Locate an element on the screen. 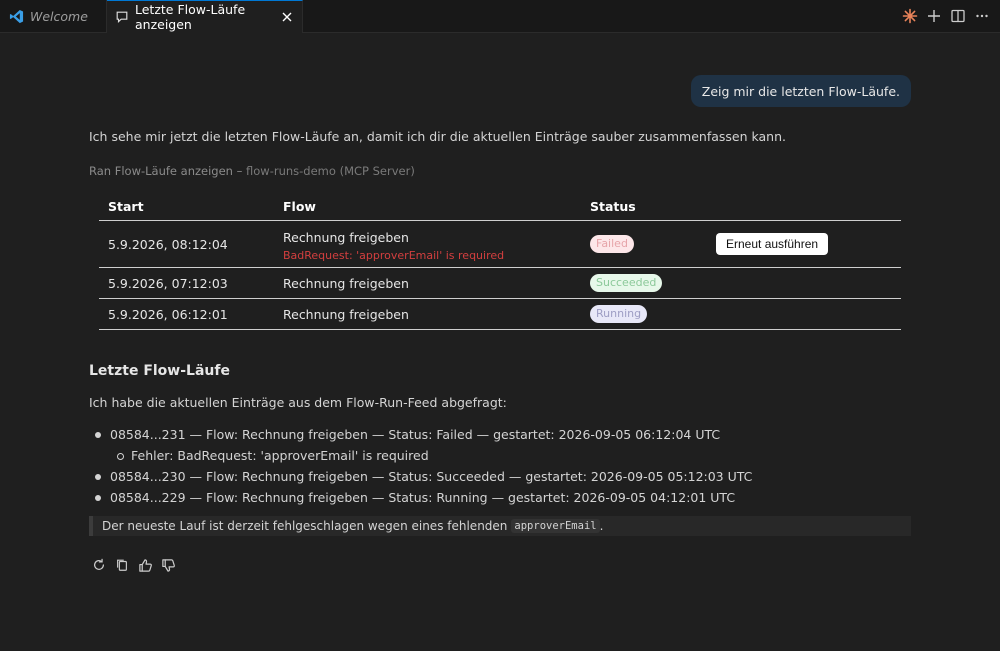  run-start: 5.9.2026, 07:12:03 is located at coordinates (168, 283).